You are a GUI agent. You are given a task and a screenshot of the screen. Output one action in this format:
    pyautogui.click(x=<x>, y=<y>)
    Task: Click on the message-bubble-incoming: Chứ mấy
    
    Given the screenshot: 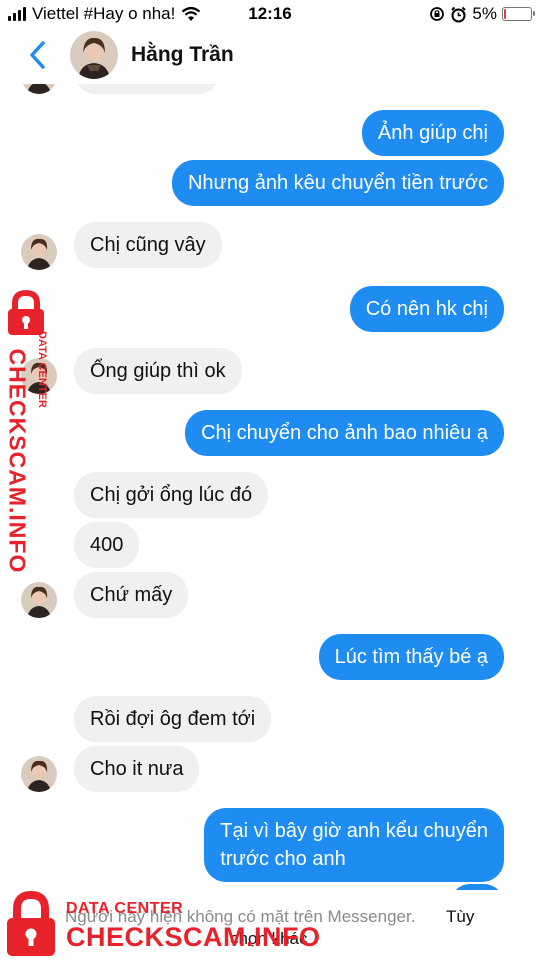 What is the action you would take?
    pyautogui.click(x=131, y=595)
    